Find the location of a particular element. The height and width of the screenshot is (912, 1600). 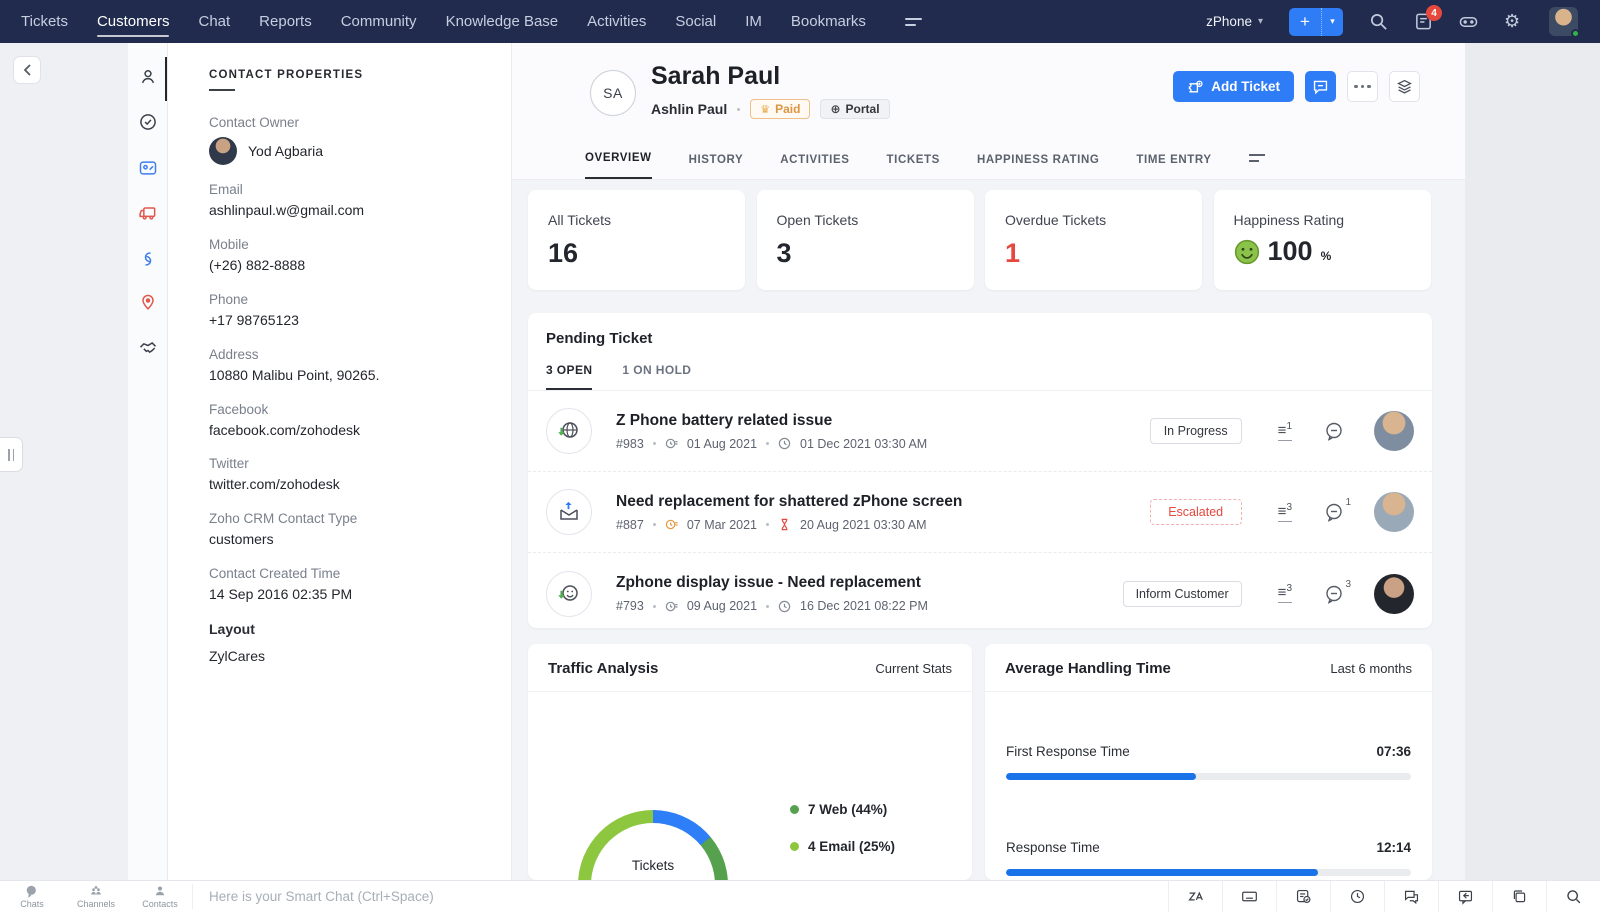

search-icon is located at coordinates (1378, 21).